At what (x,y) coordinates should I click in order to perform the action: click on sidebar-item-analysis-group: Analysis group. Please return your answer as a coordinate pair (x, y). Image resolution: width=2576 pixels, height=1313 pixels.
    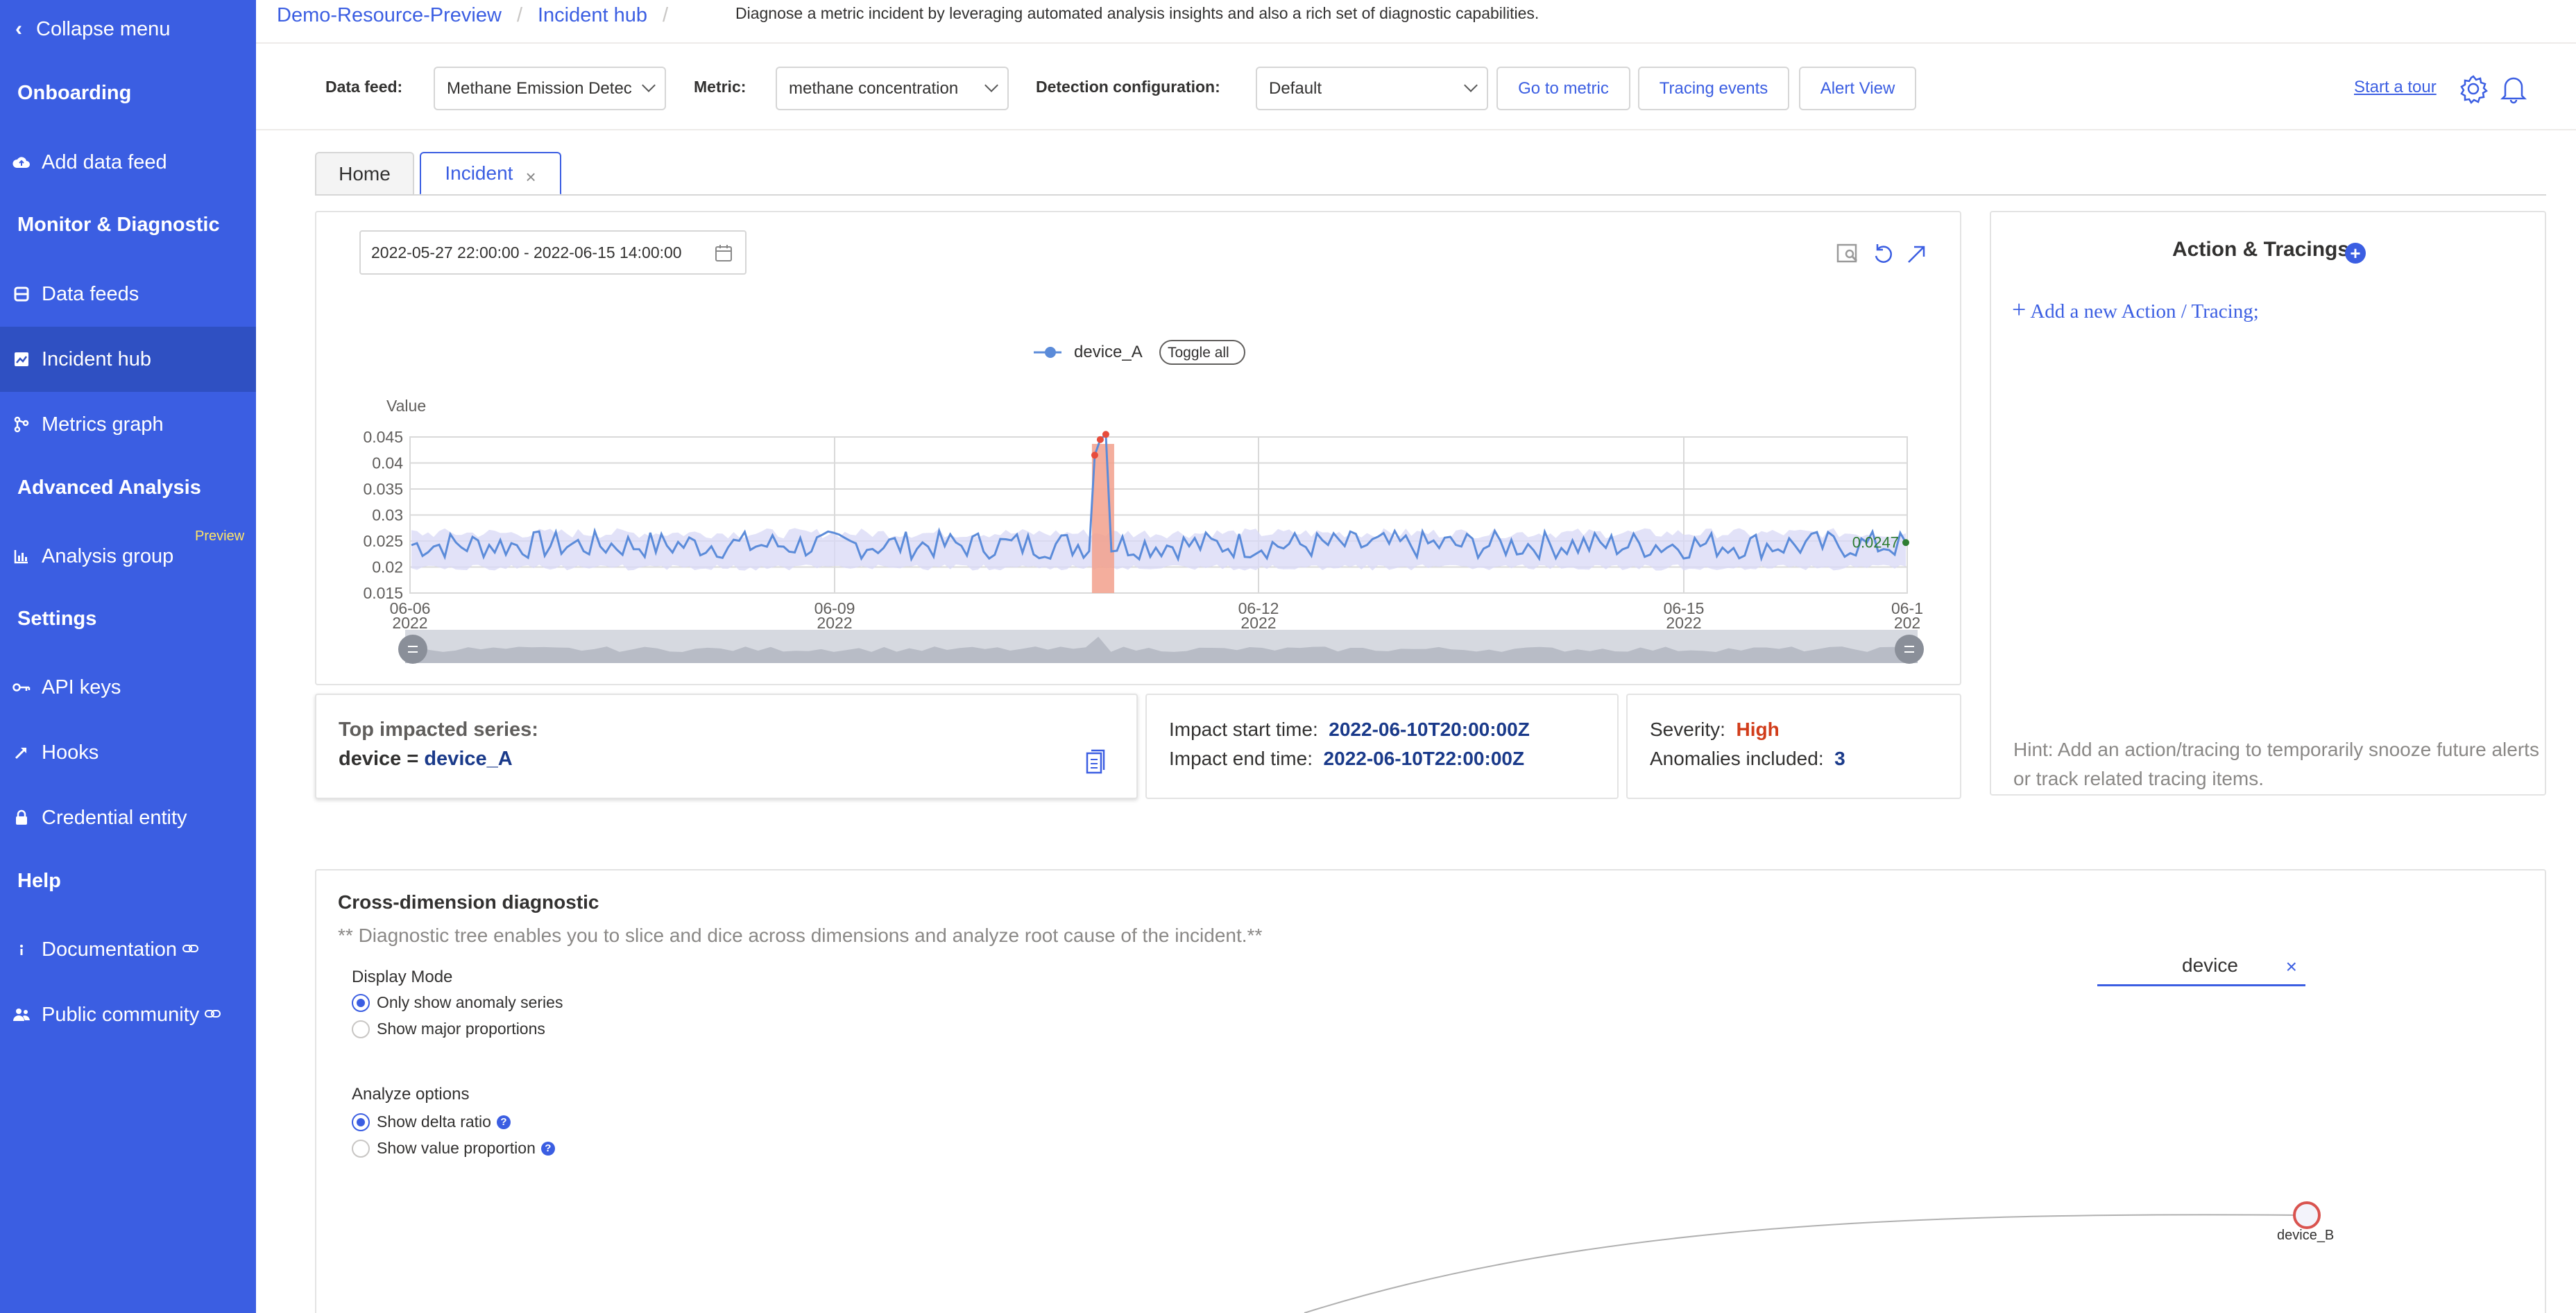
    Looking at the image, I should click on (128, 556).